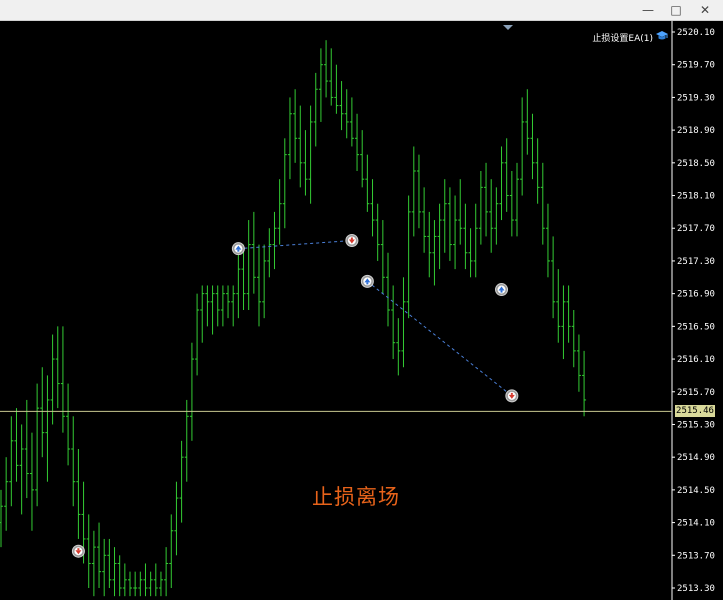 This screenshot has width=723, height=600. What do you see at coordinates (696, 425) in the screenshot?
I see `price-tick-label: 2515.30` at bounding box center [696, 425].